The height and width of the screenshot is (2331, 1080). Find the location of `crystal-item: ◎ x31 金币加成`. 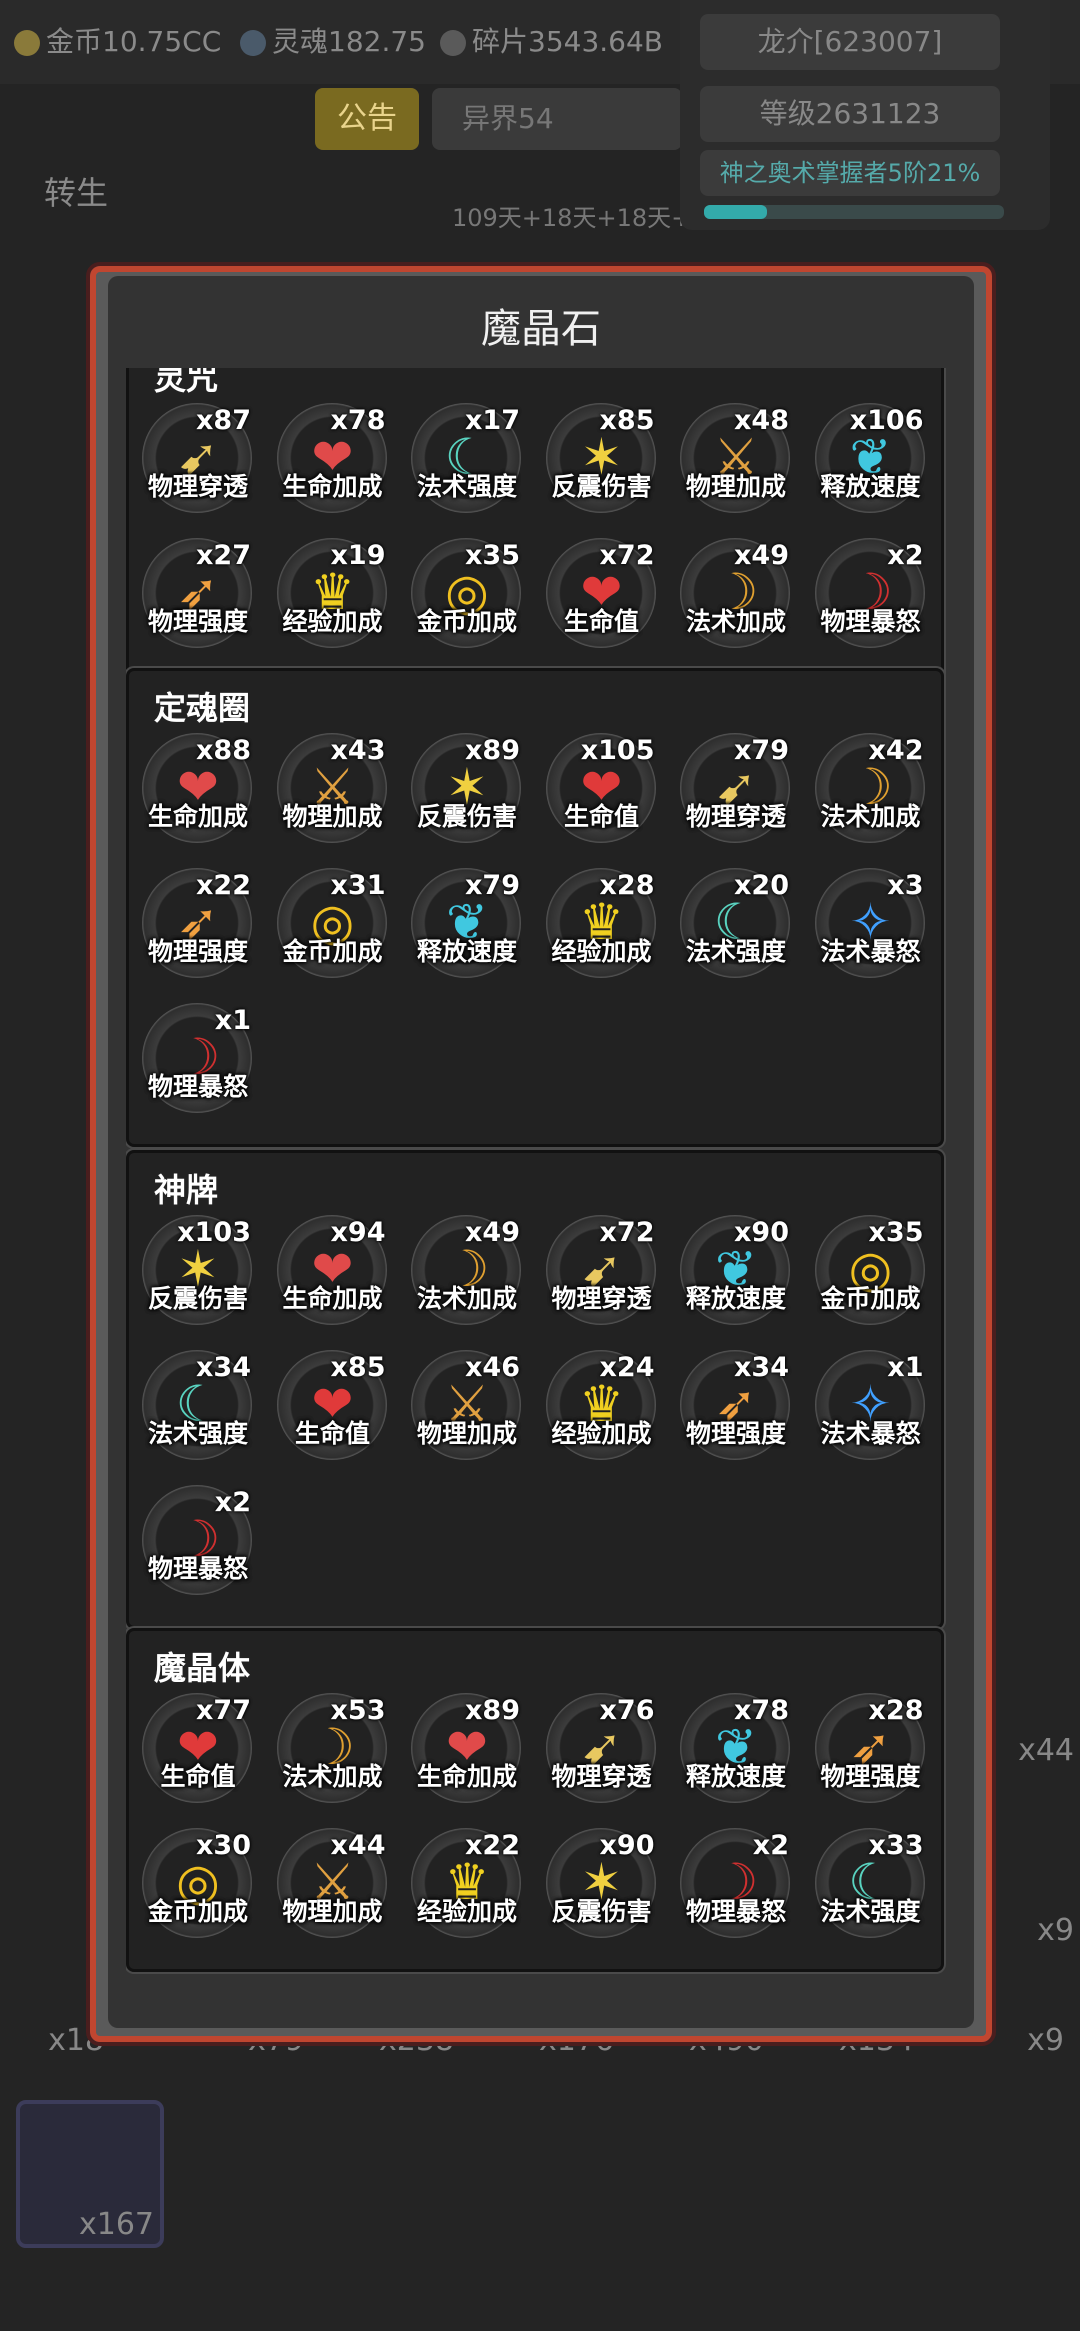

crystal-item: ◎ x31 金币加成 is located at coordinates (333, 925).